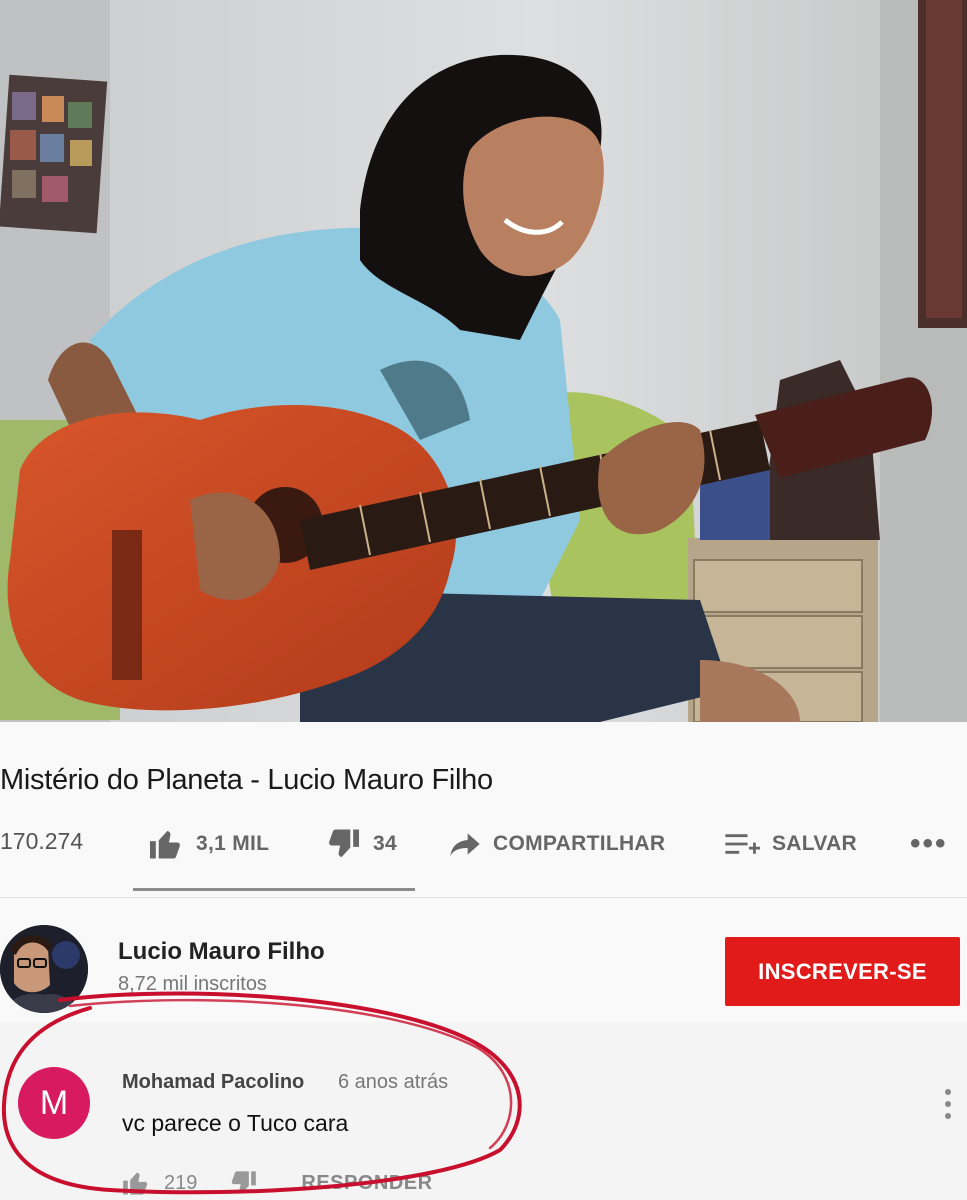 The height and width of the screenshot is (1200, 967). I want to click on kebab-menu-icon, so click(948, 1104).